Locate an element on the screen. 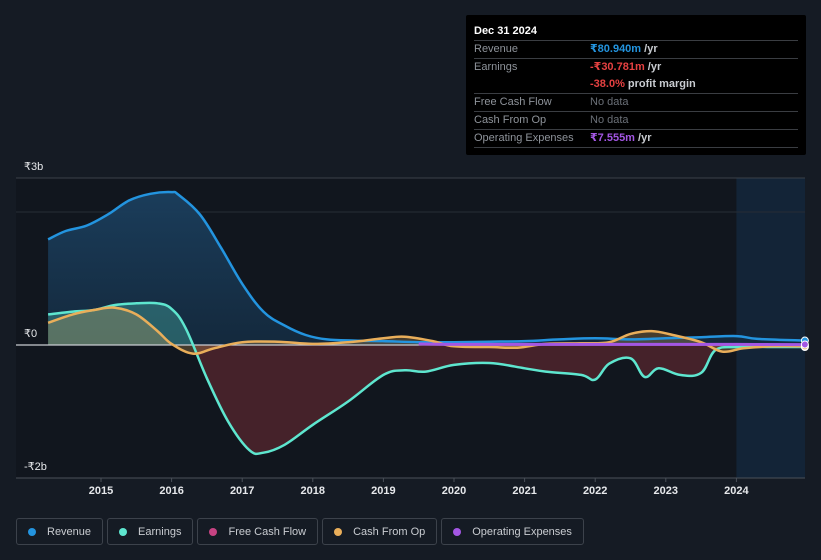 This screenshot has width=821, height=560. tooltip-value: -₹30.781m is located at coordinates (617, 67).